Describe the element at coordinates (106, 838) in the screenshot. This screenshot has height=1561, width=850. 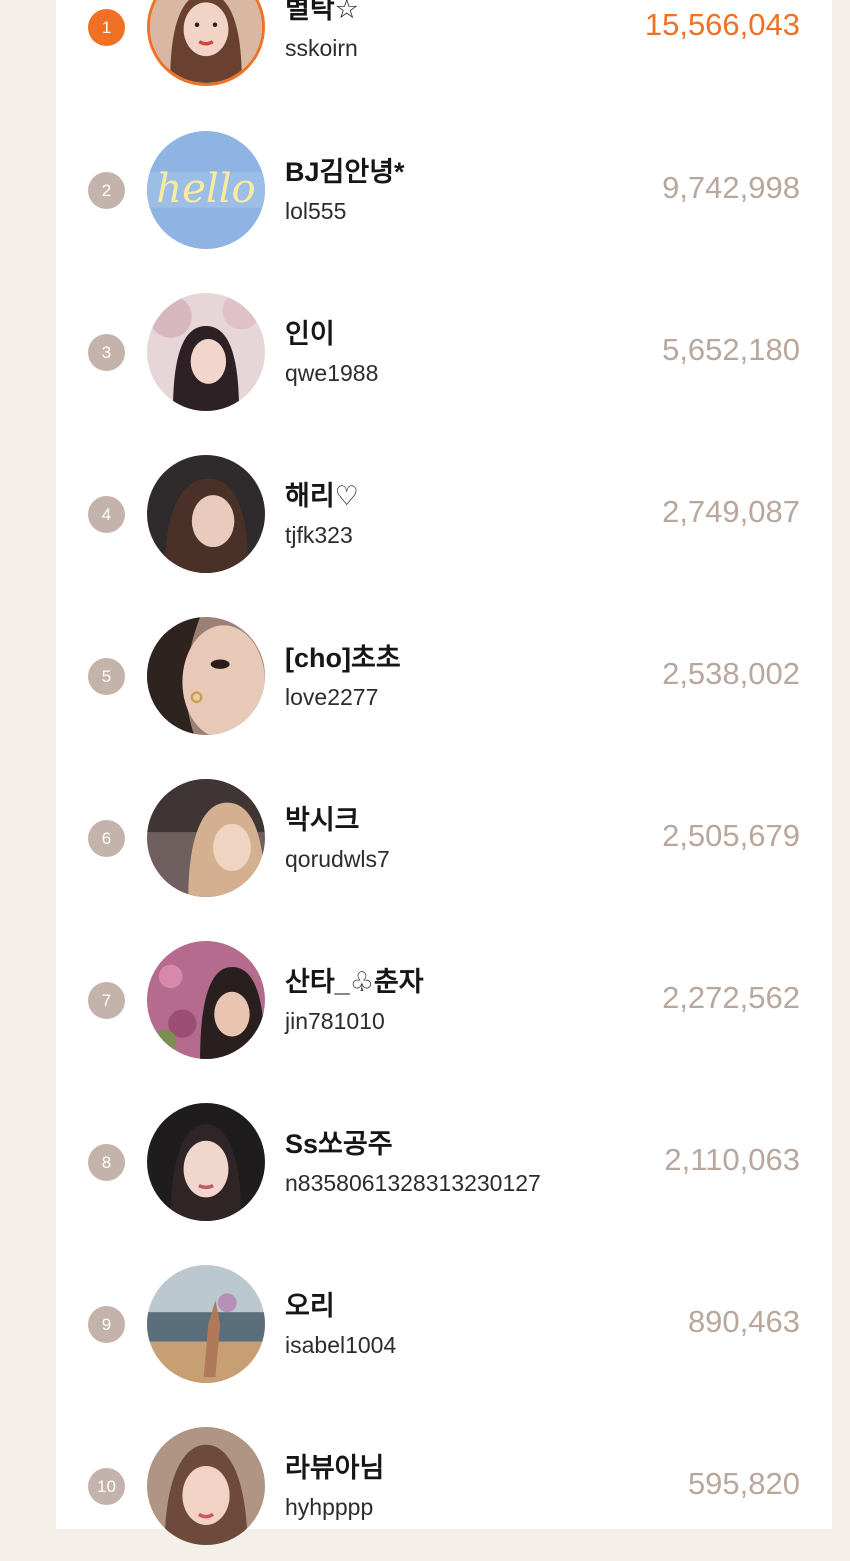
I see `rank-badge: 6` at that location.